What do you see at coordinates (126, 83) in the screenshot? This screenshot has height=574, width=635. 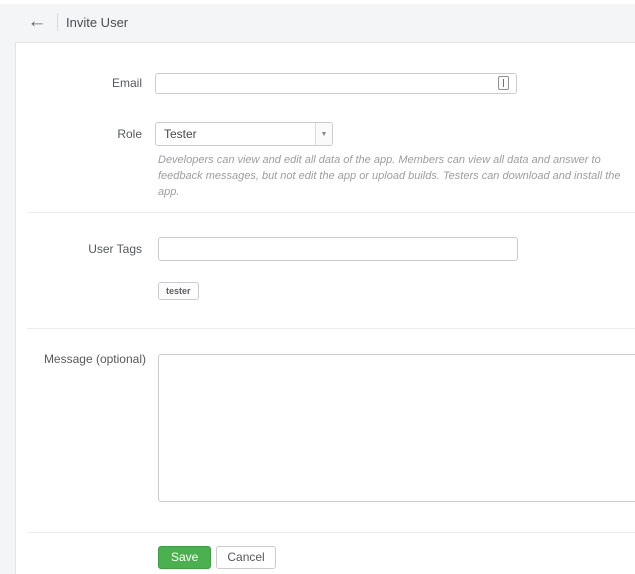 I see `email-label: Email` at bounding box center [126, 83].